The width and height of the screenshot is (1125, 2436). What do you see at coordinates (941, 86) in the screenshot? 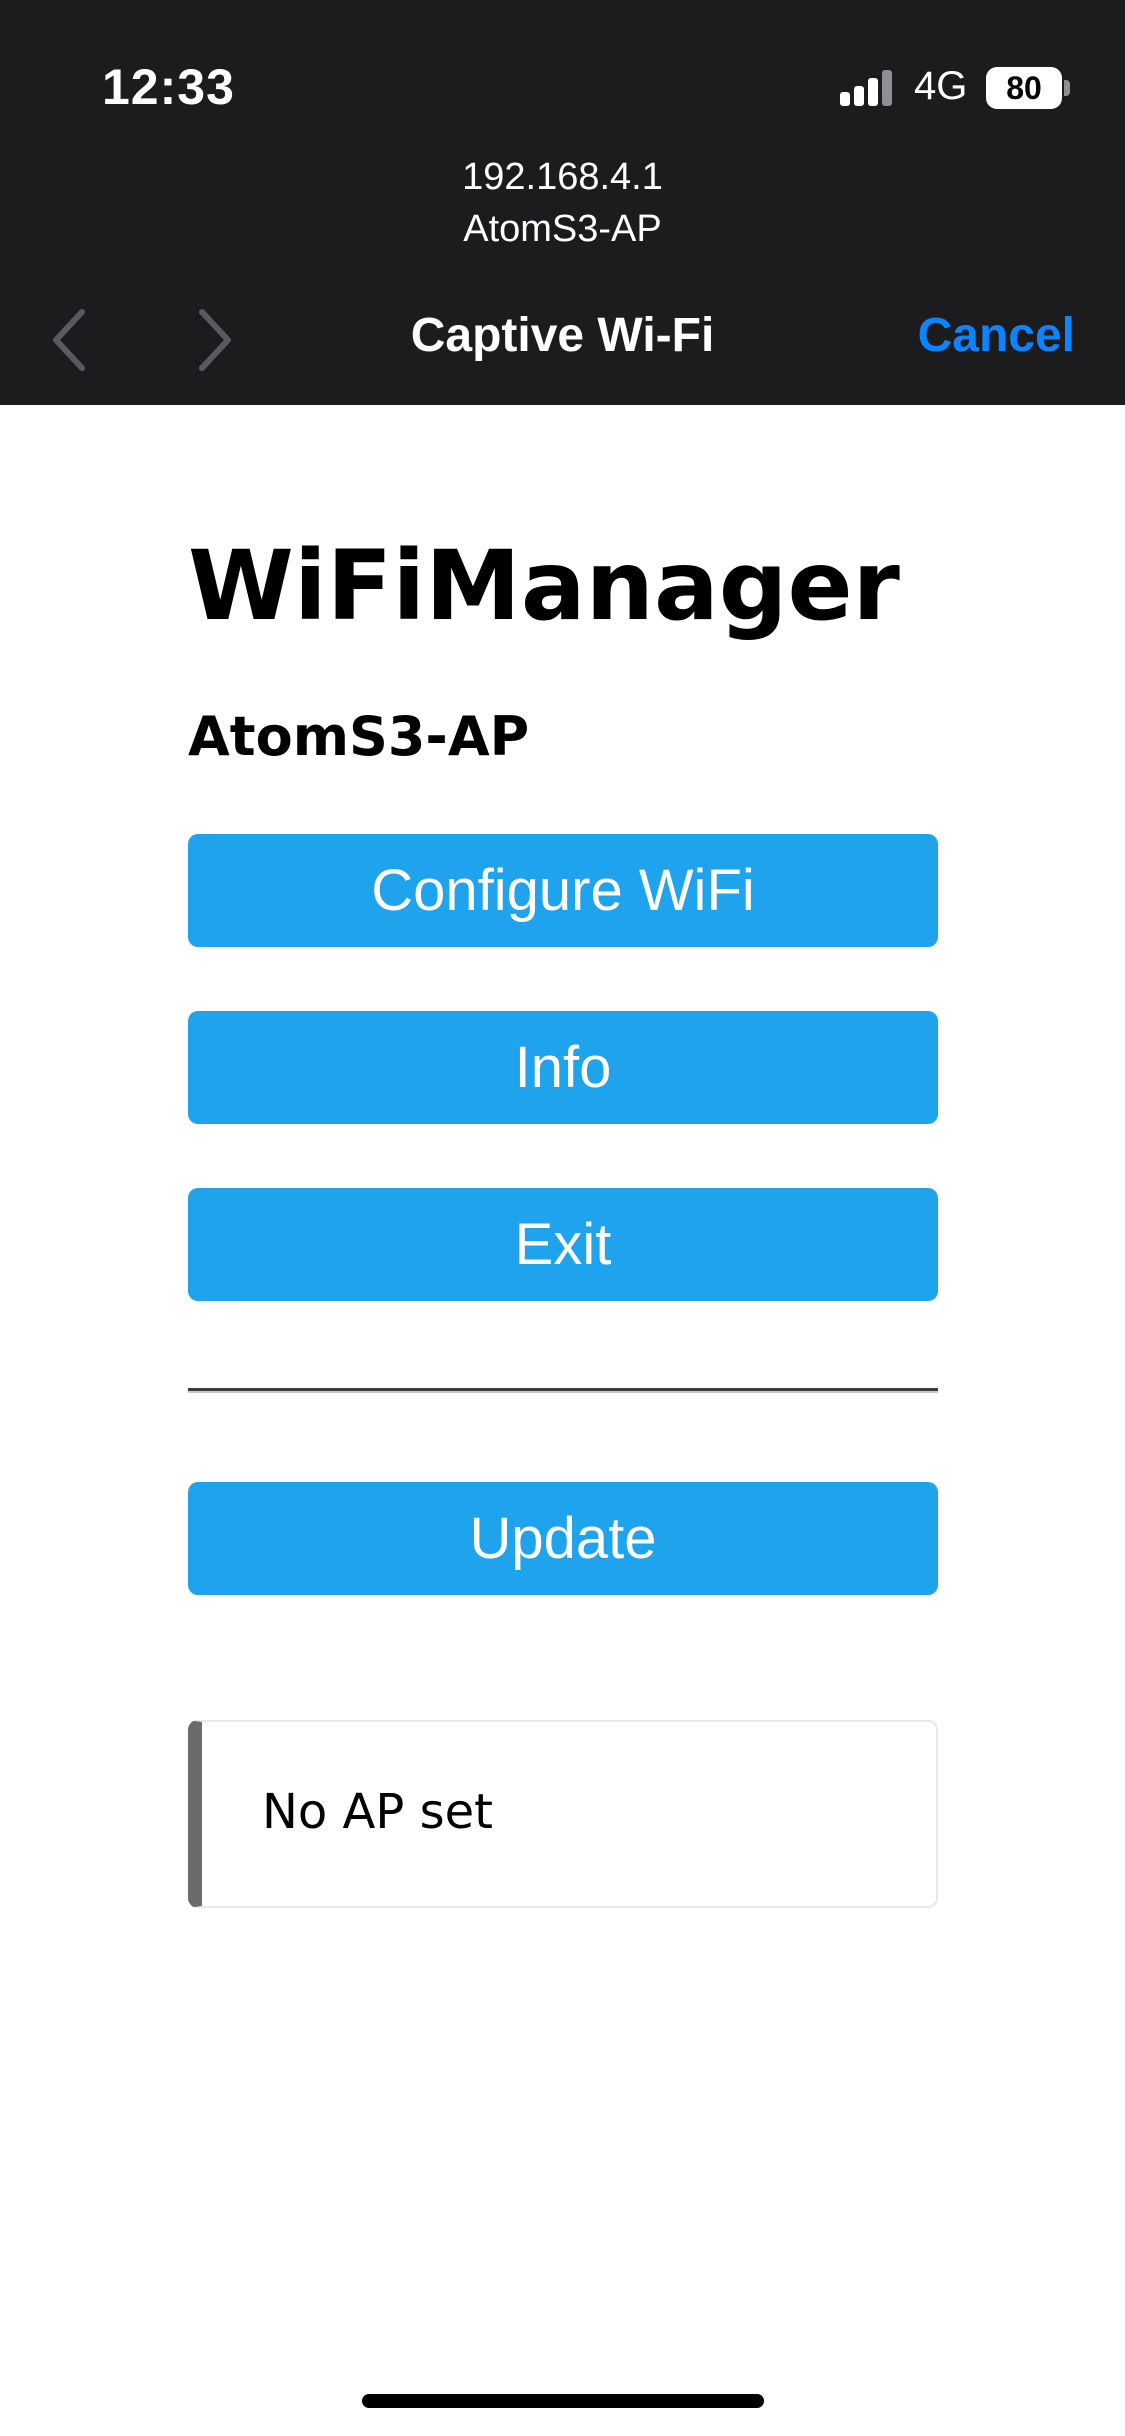
I see `network-type: 4G` at bounding box center [941, 86].